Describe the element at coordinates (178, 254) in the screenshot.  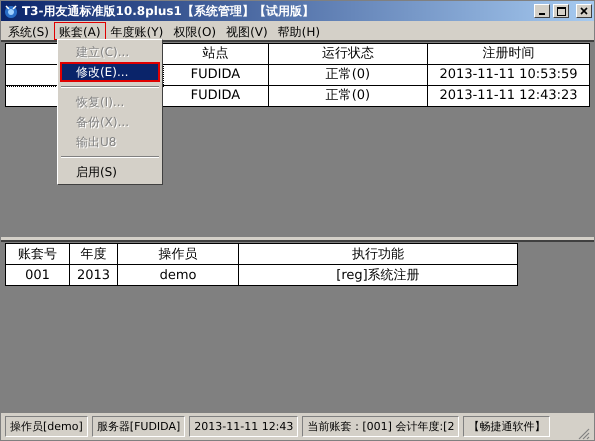
I see `column-header: 操作员` at that location.